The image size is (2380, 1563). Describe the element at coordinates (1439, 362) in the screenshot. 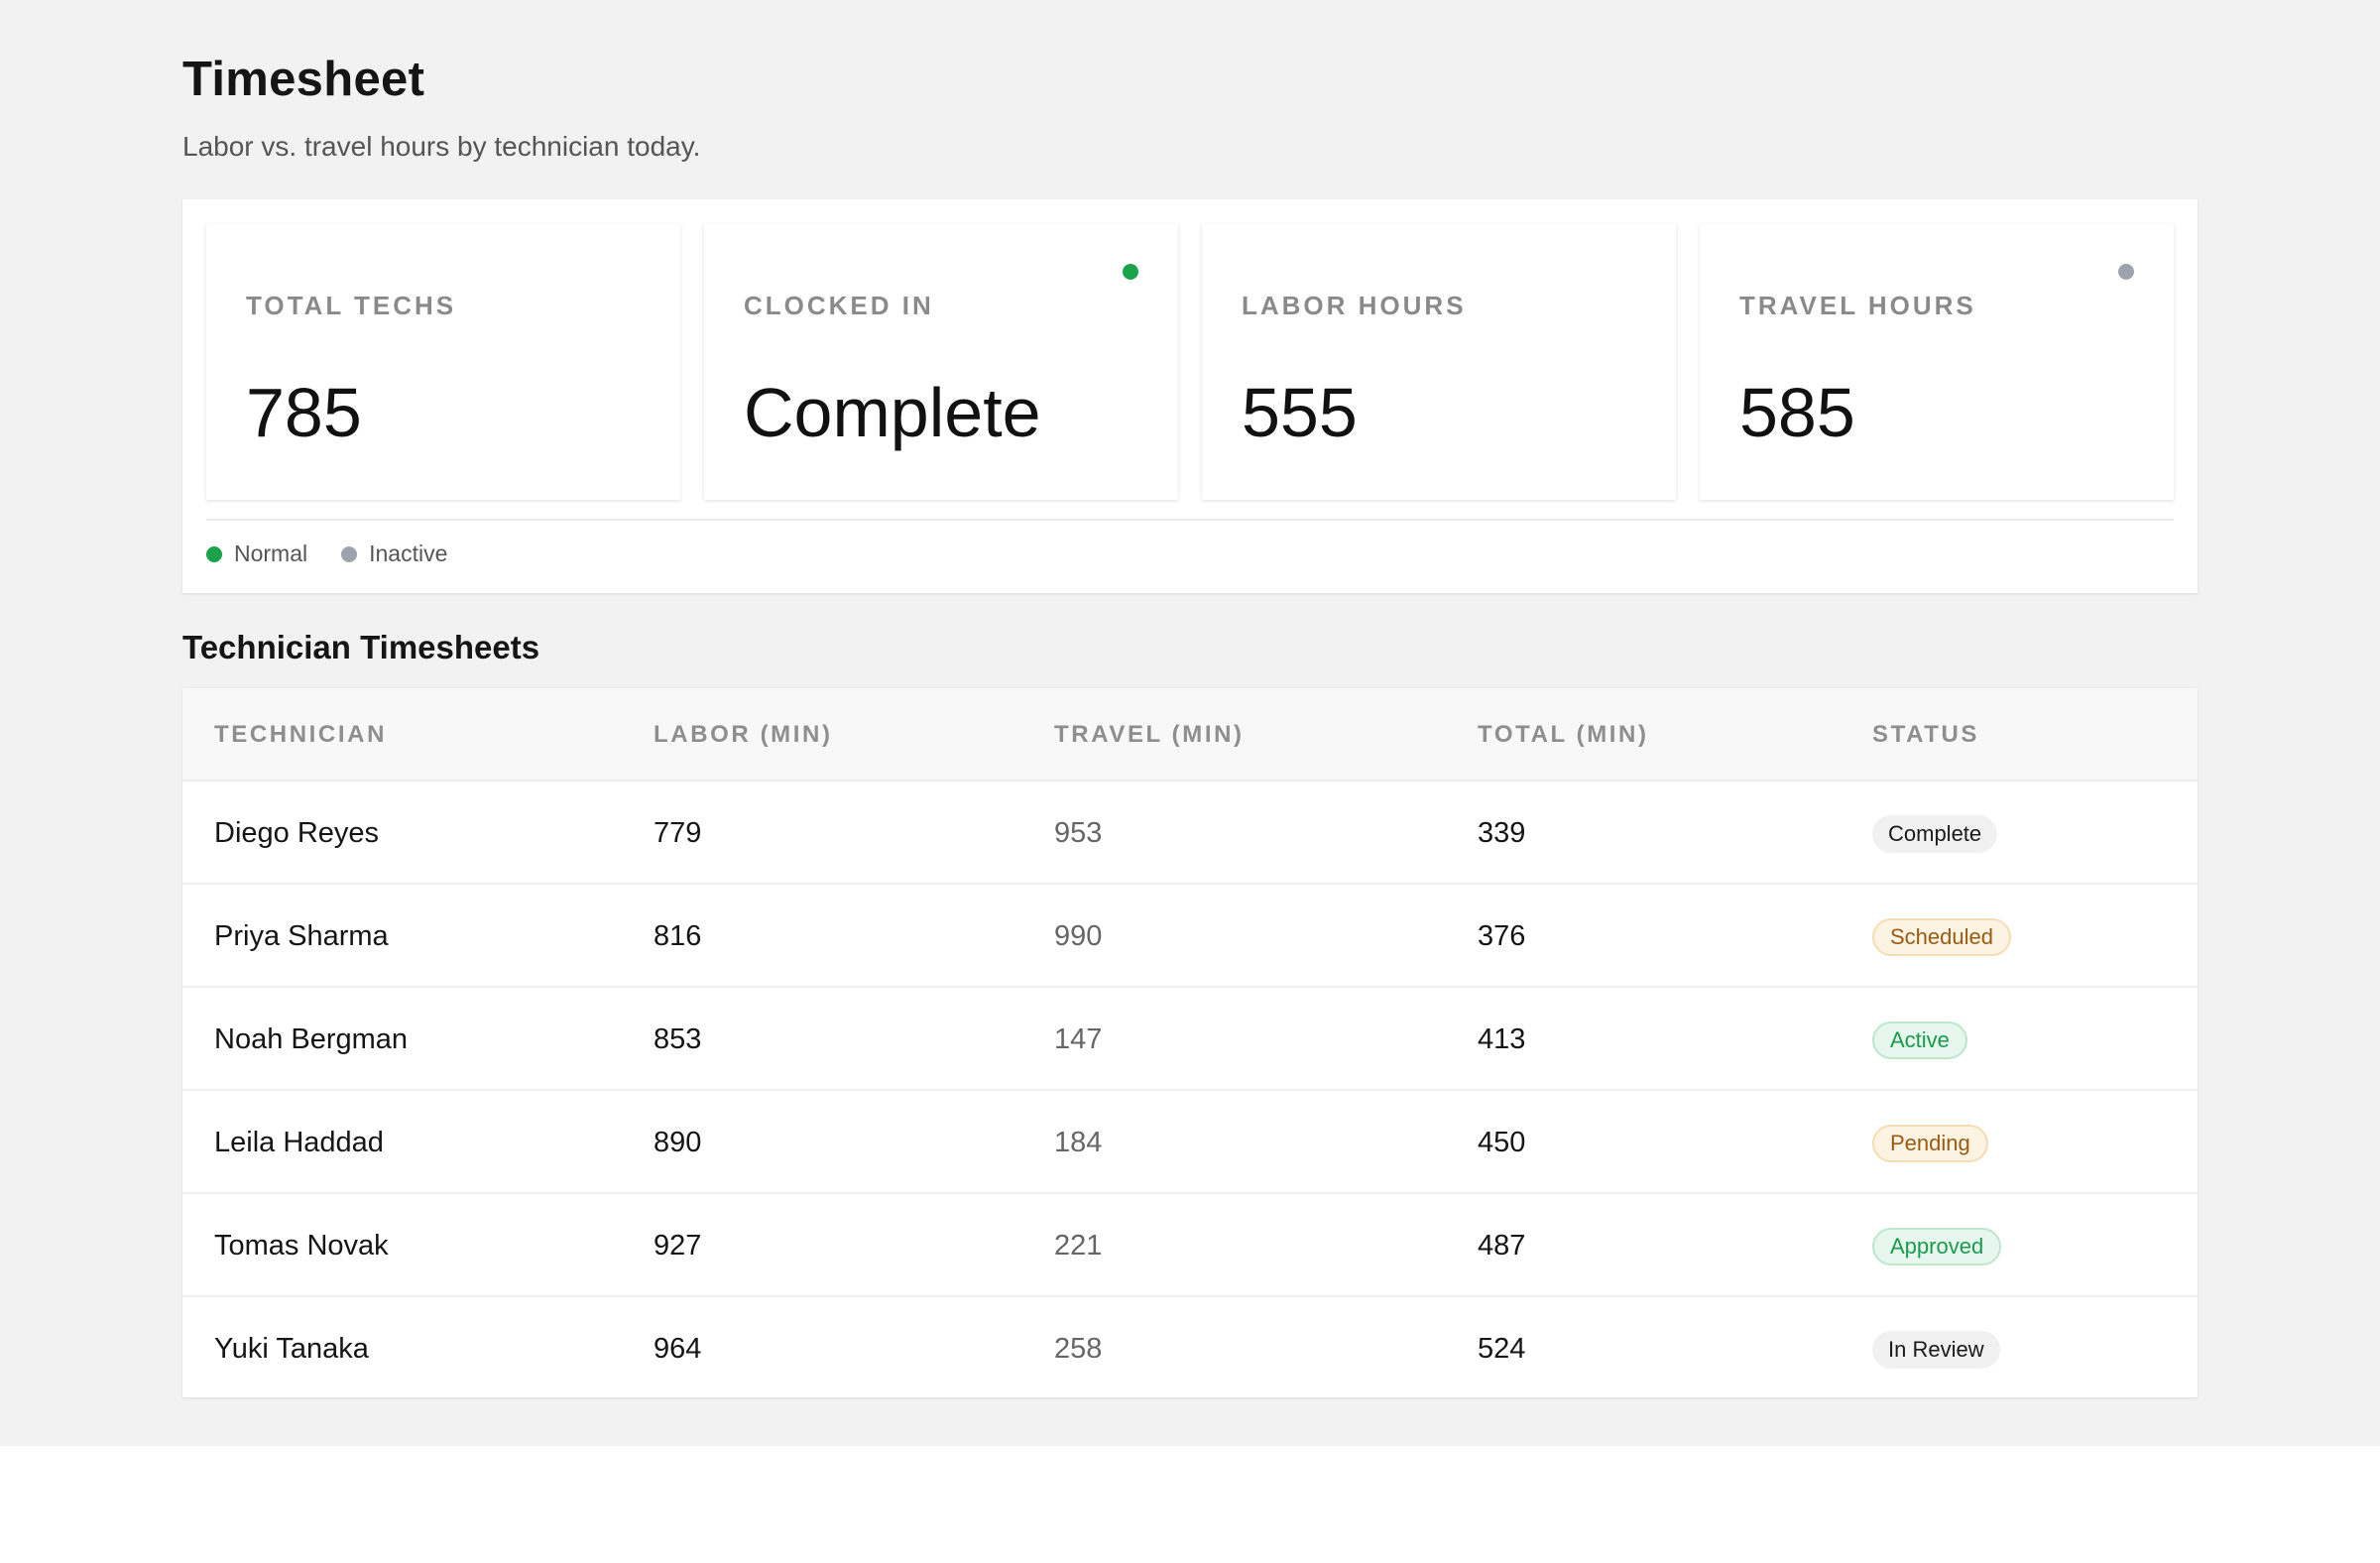

I see `stat-card-labor-hours: LABOR HOURS 555` at that location.